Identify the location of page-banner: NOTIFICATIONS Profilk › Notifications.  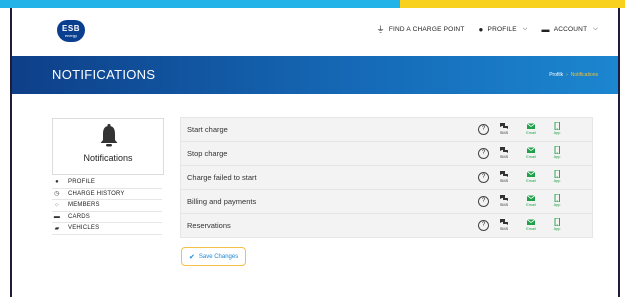
(315, 75).